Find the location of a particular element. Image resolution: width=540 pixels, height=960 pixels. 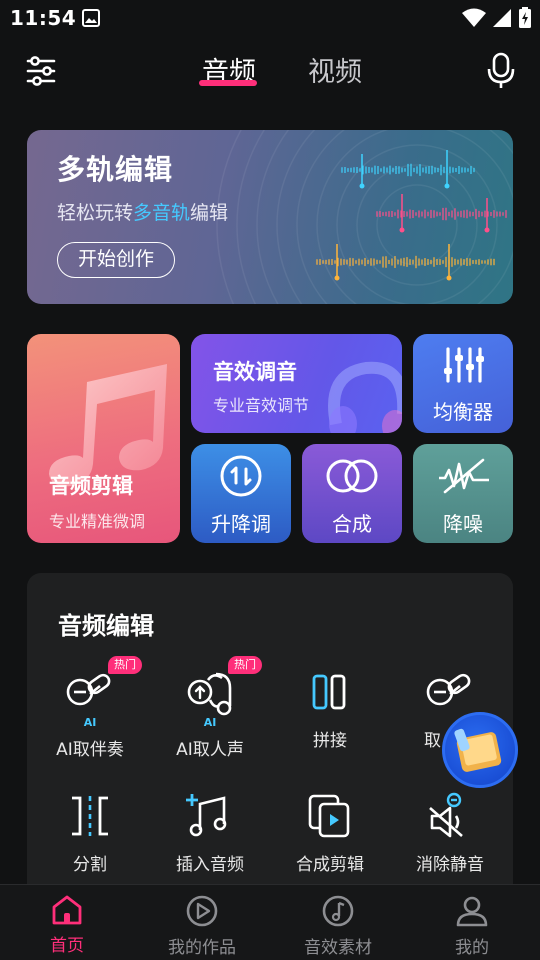

equalizer-card: 均衡器 is located at coordinates (463, 383).